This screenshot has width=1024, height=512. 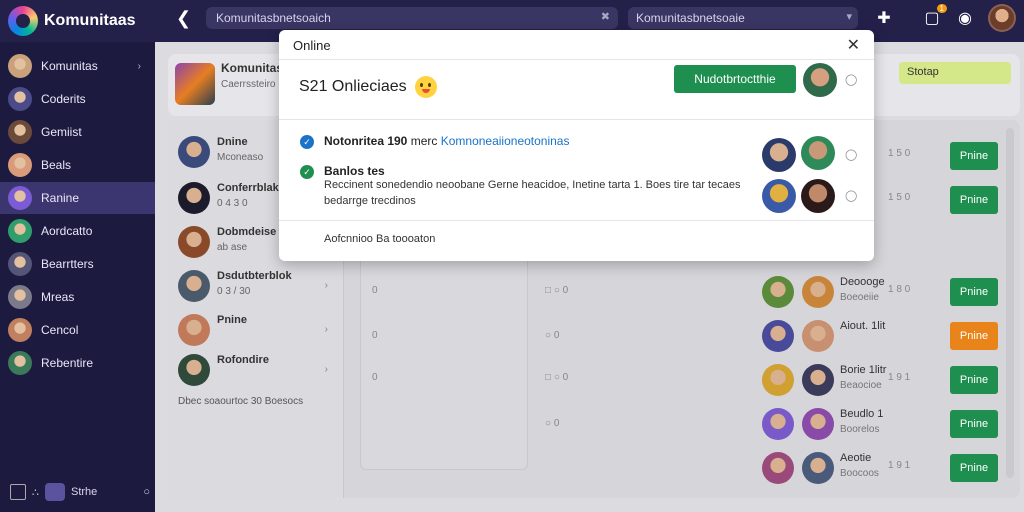 What do you see at coordinates (605, 16) in the screenshot?
I see `clear-icon: ✖` at bounding box center [605, 16].